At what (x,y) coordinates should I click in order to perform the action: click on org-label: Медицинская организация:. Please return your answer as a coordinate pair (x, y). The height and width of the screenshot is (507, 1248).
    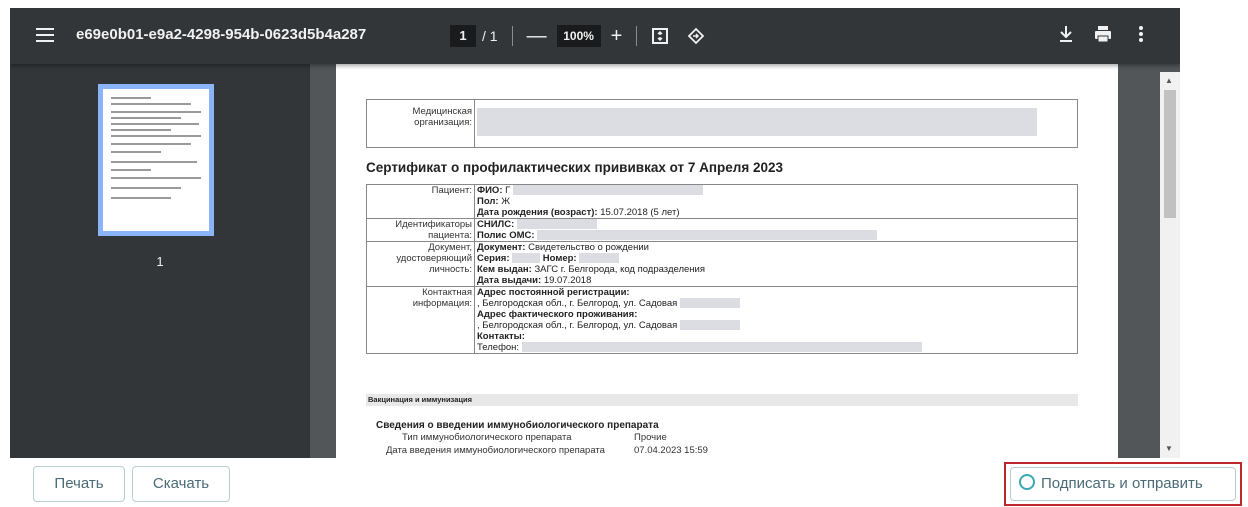
    Looking at the image, I should click on (420, 123).